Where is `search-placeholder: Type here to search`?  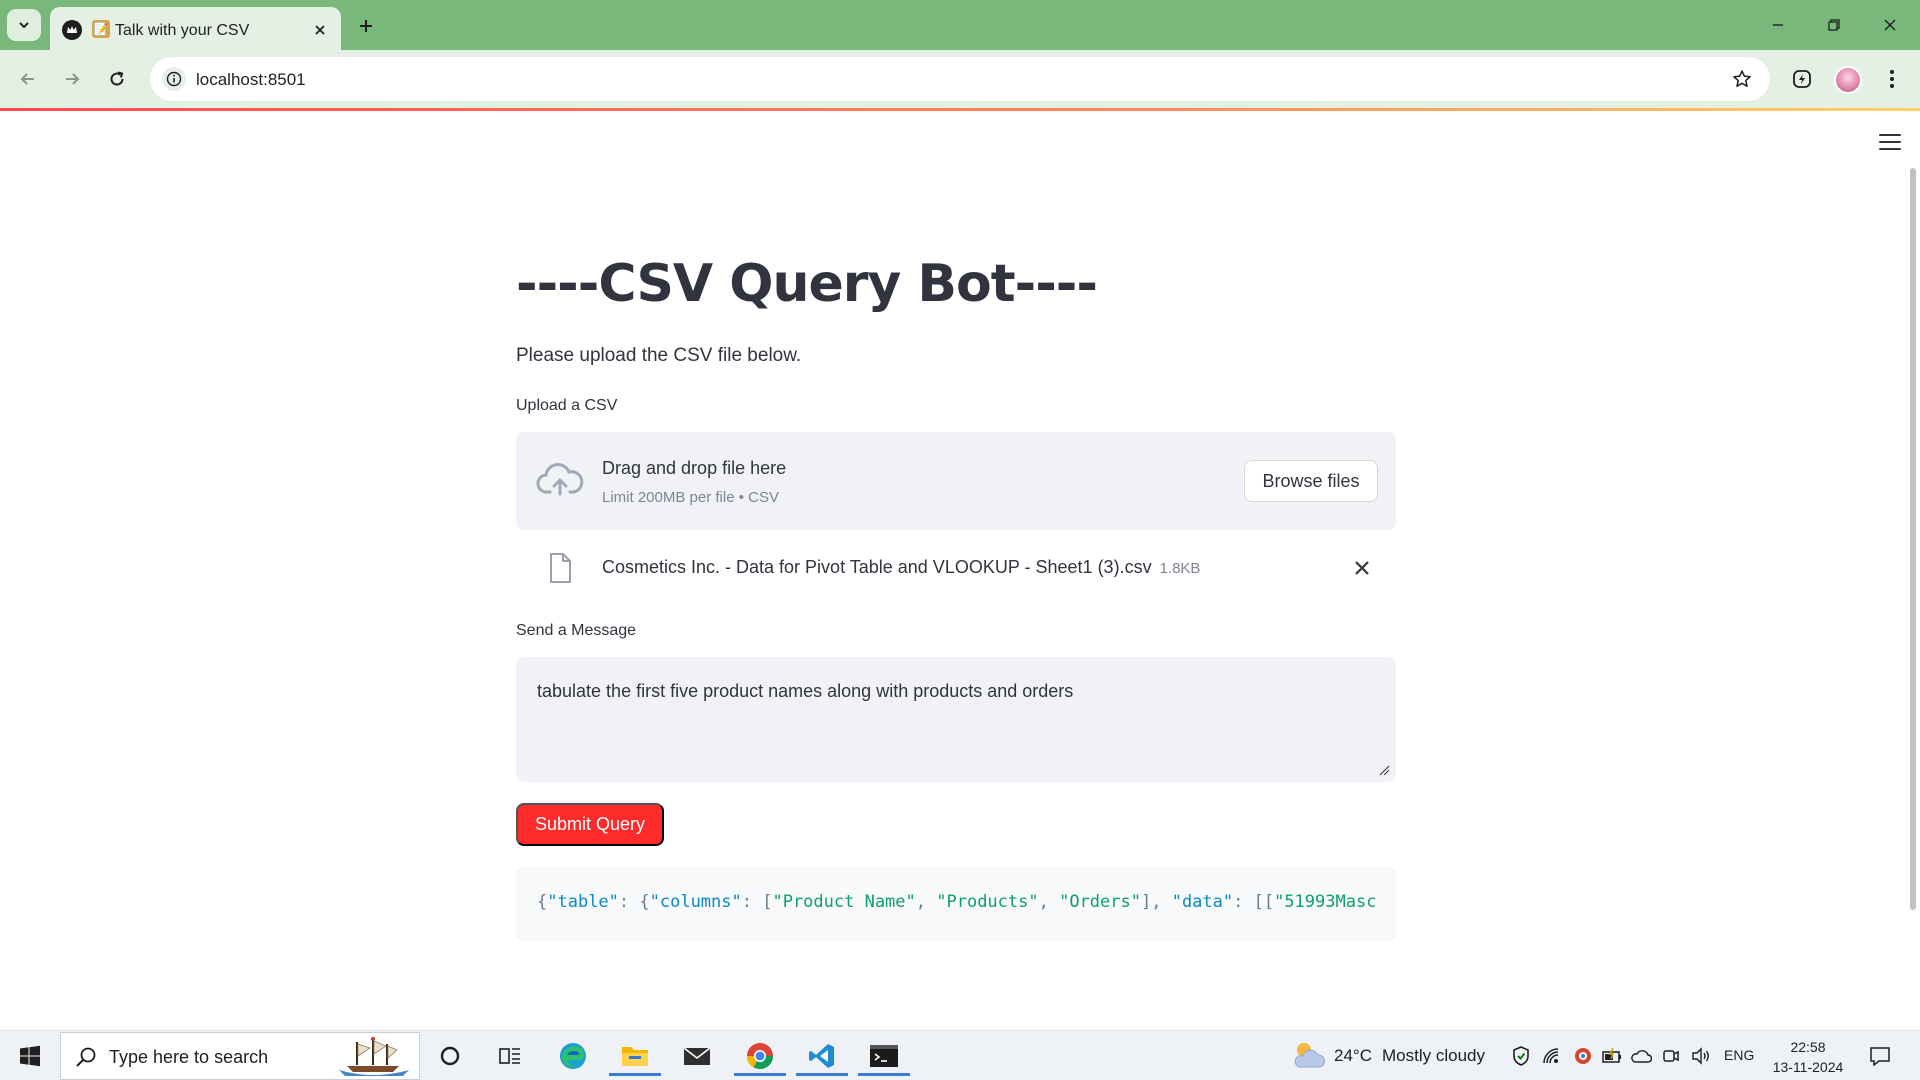 search-placeholder: Type here to search is located at coordinates (188, 1057).